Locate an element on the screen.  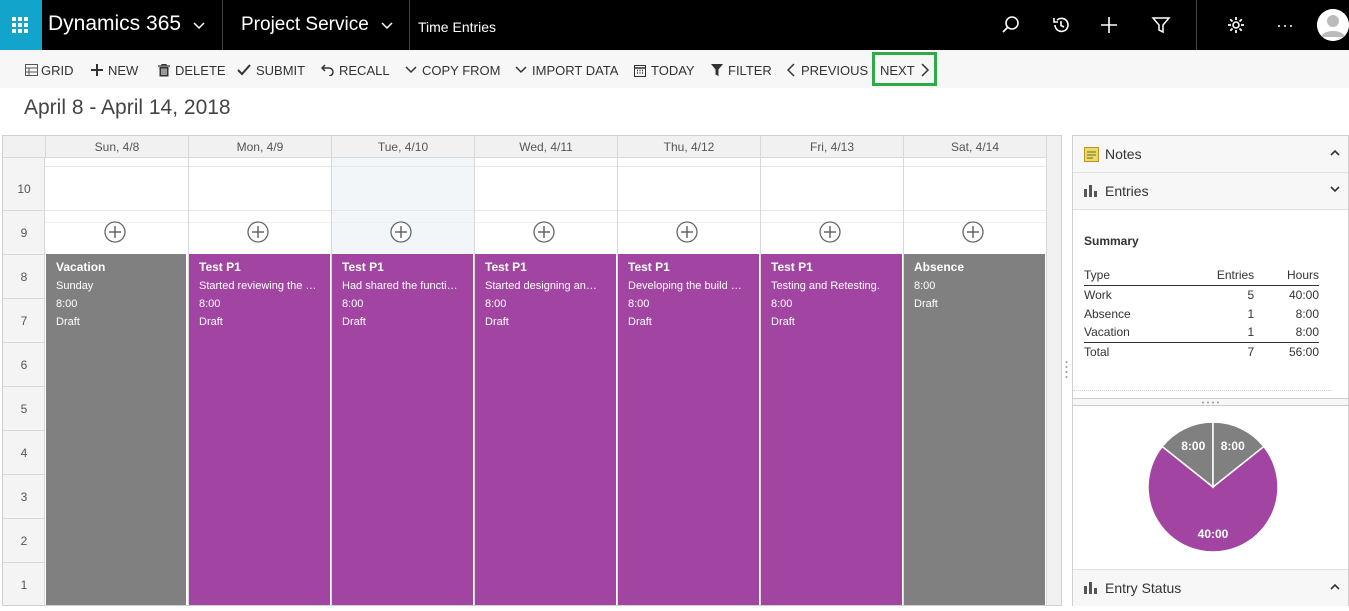
splitter-handle-icon is located at coordinates (1066, 370).